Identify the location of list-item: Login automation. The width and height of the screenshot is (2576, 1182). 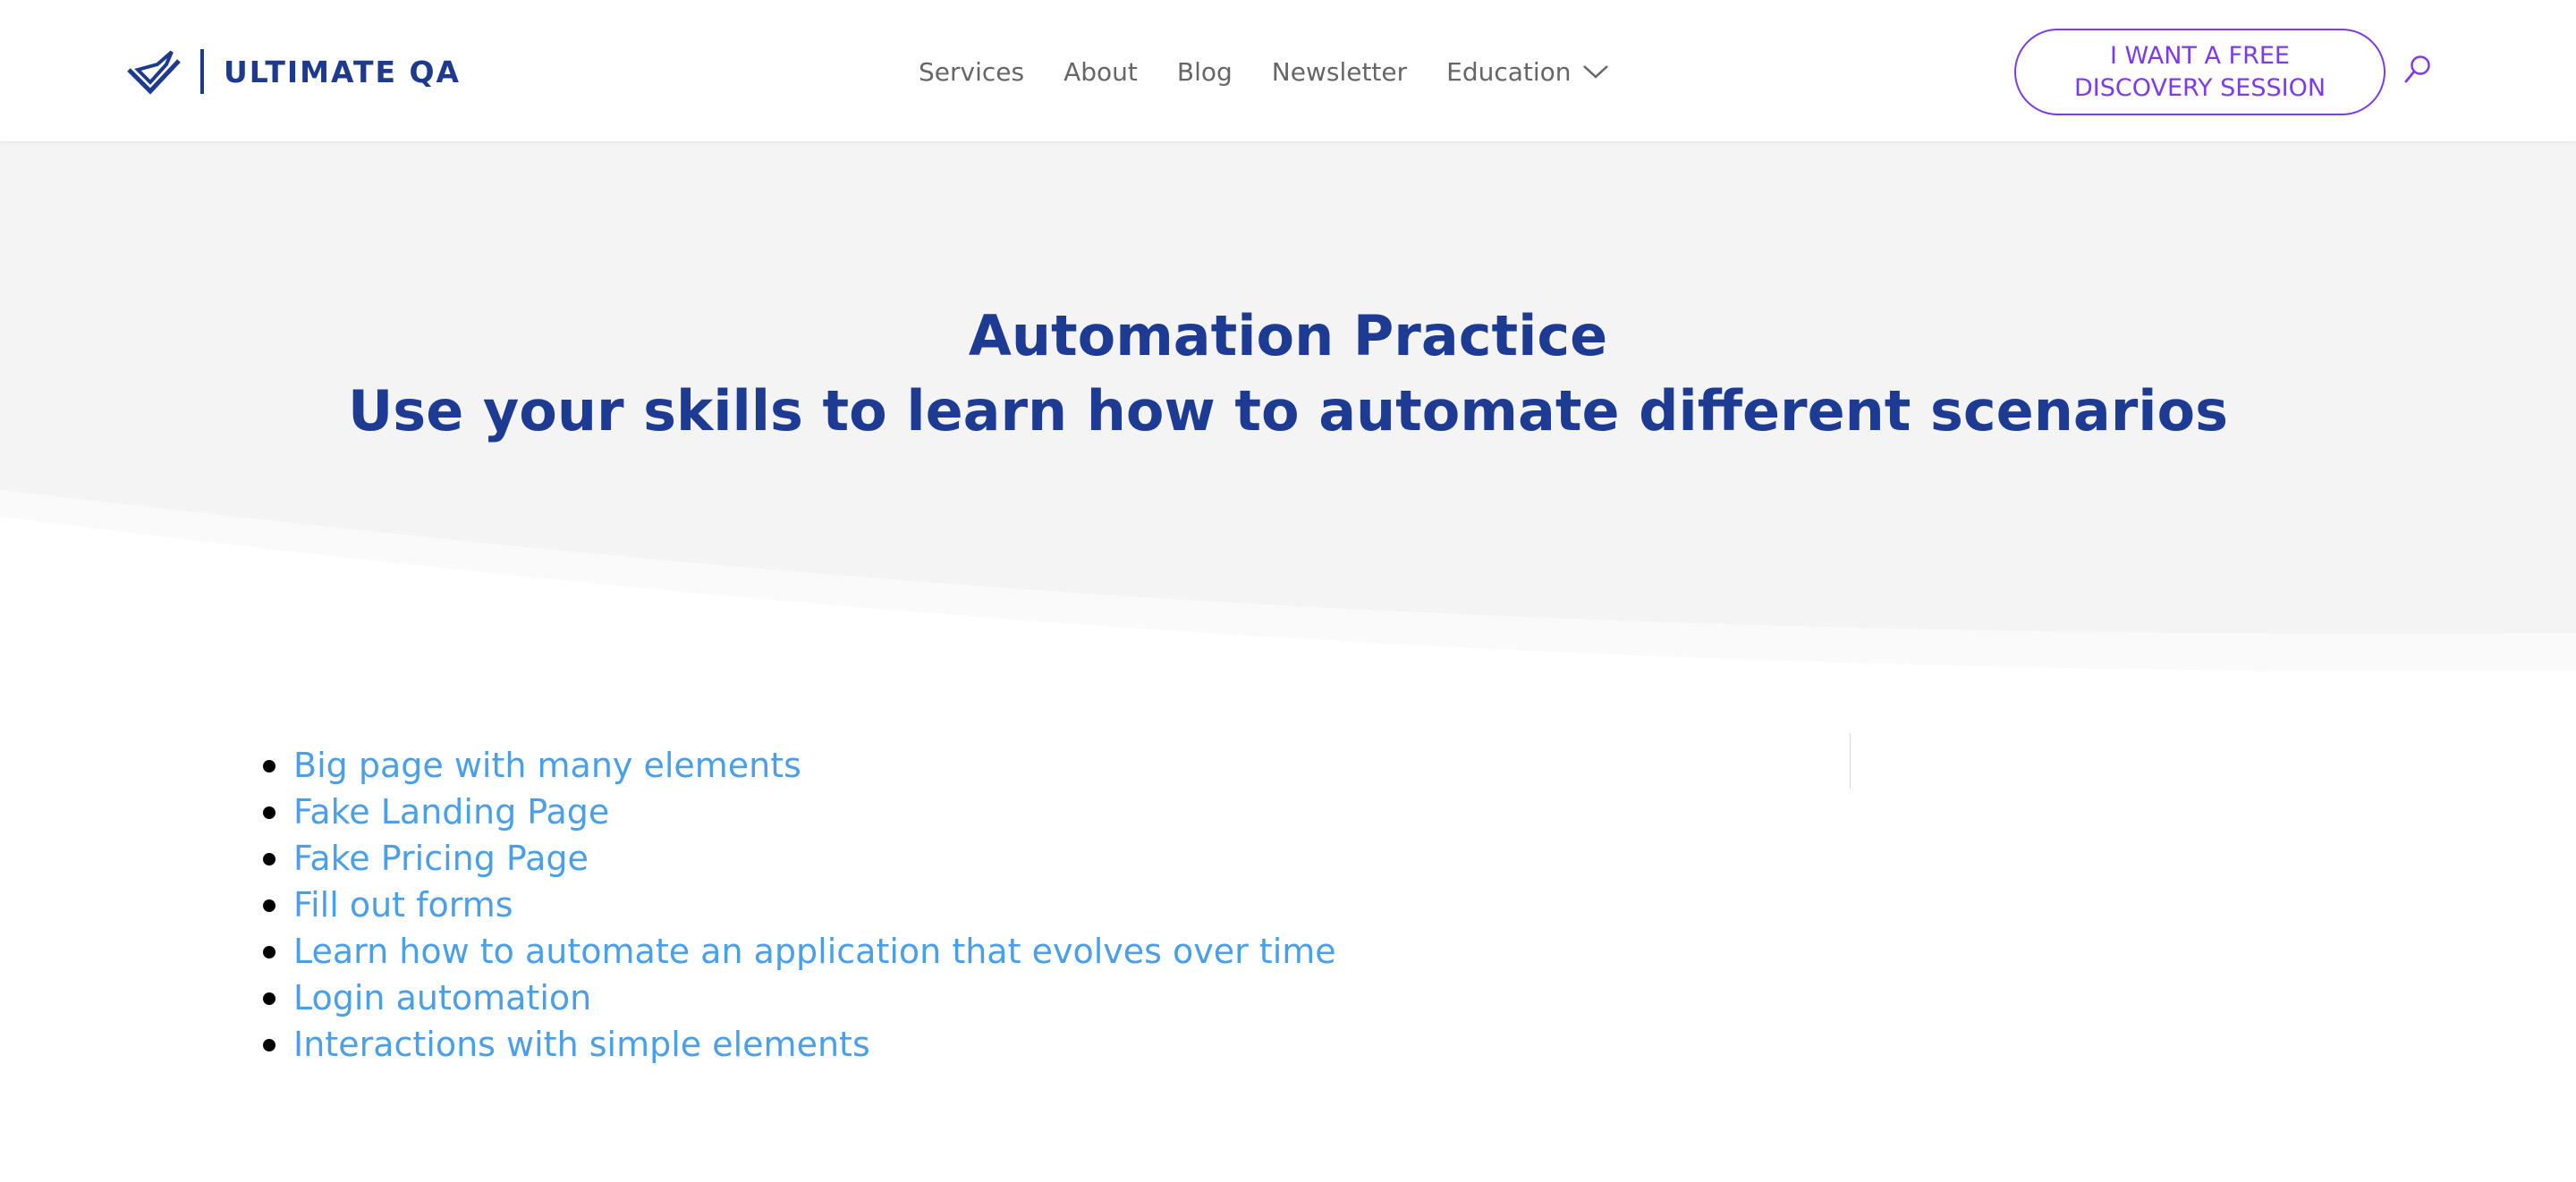
(799, 998).